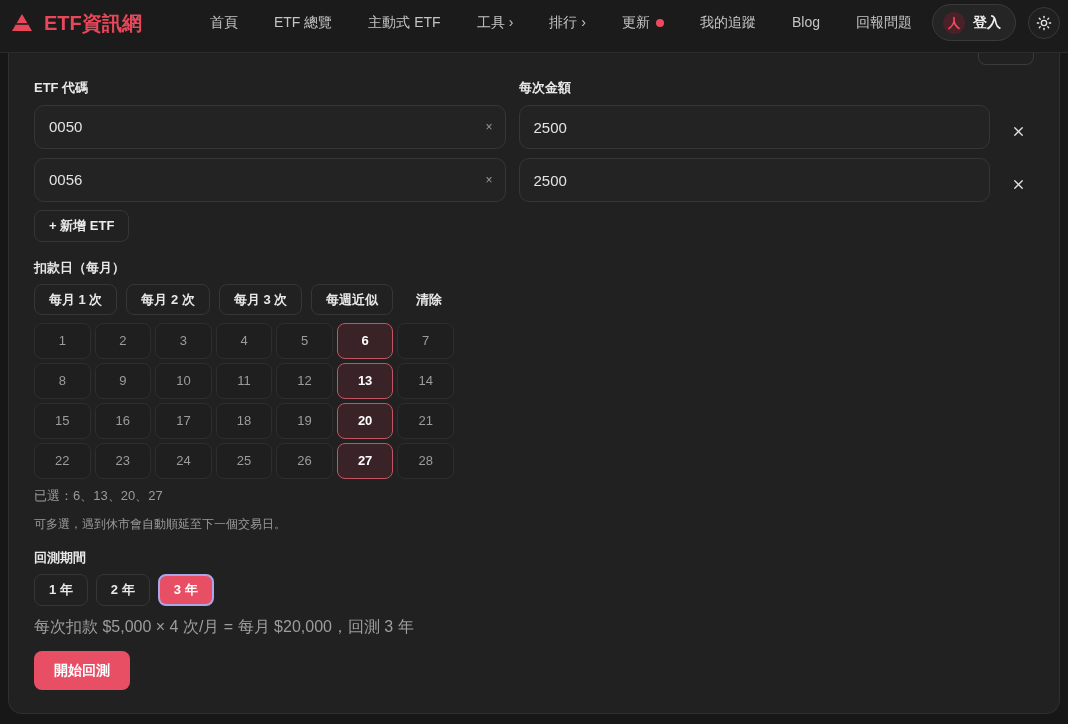 The width and height of the screenshot is (1068, 724). What do you see at coordinates (123, 421) in the screenshot?
I see `day-toggle: 16` at bounding box center [123, 421].